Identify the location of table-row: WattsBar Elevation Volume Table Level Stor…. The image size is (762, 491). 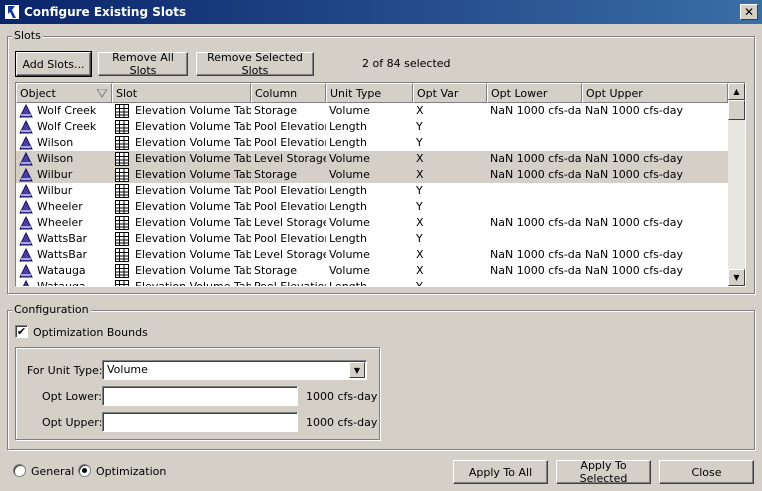
(372, 255).